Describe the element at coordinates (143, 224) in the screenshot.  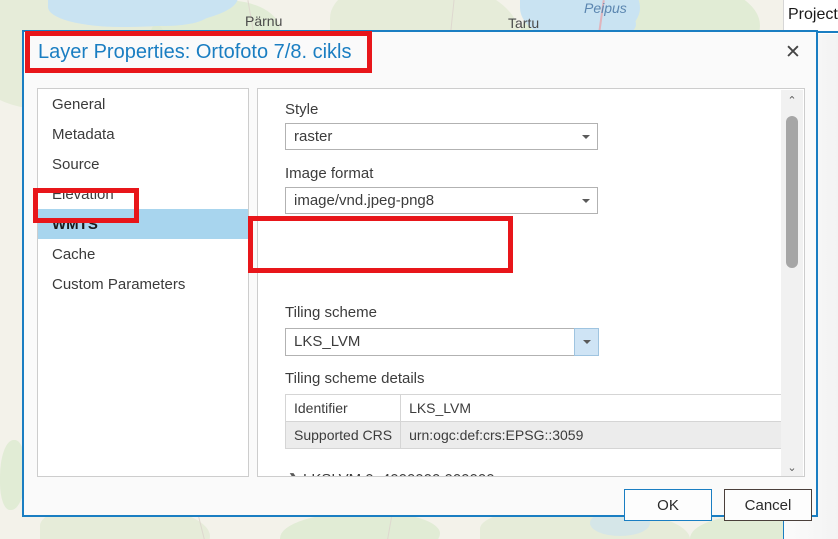
I see `sidebar-item-wmts: WMTS` at that location.